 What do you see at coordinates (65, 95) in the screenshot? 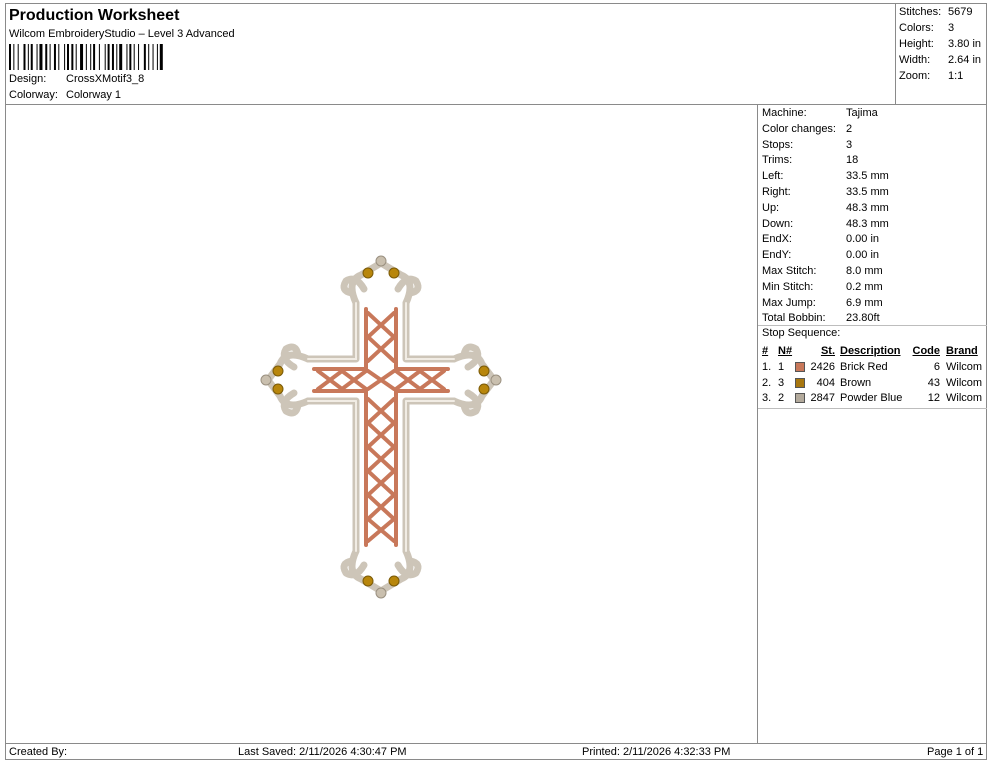
I see `colorway-row: Colorway: Colorway 1` at bounding box center [65, 95].